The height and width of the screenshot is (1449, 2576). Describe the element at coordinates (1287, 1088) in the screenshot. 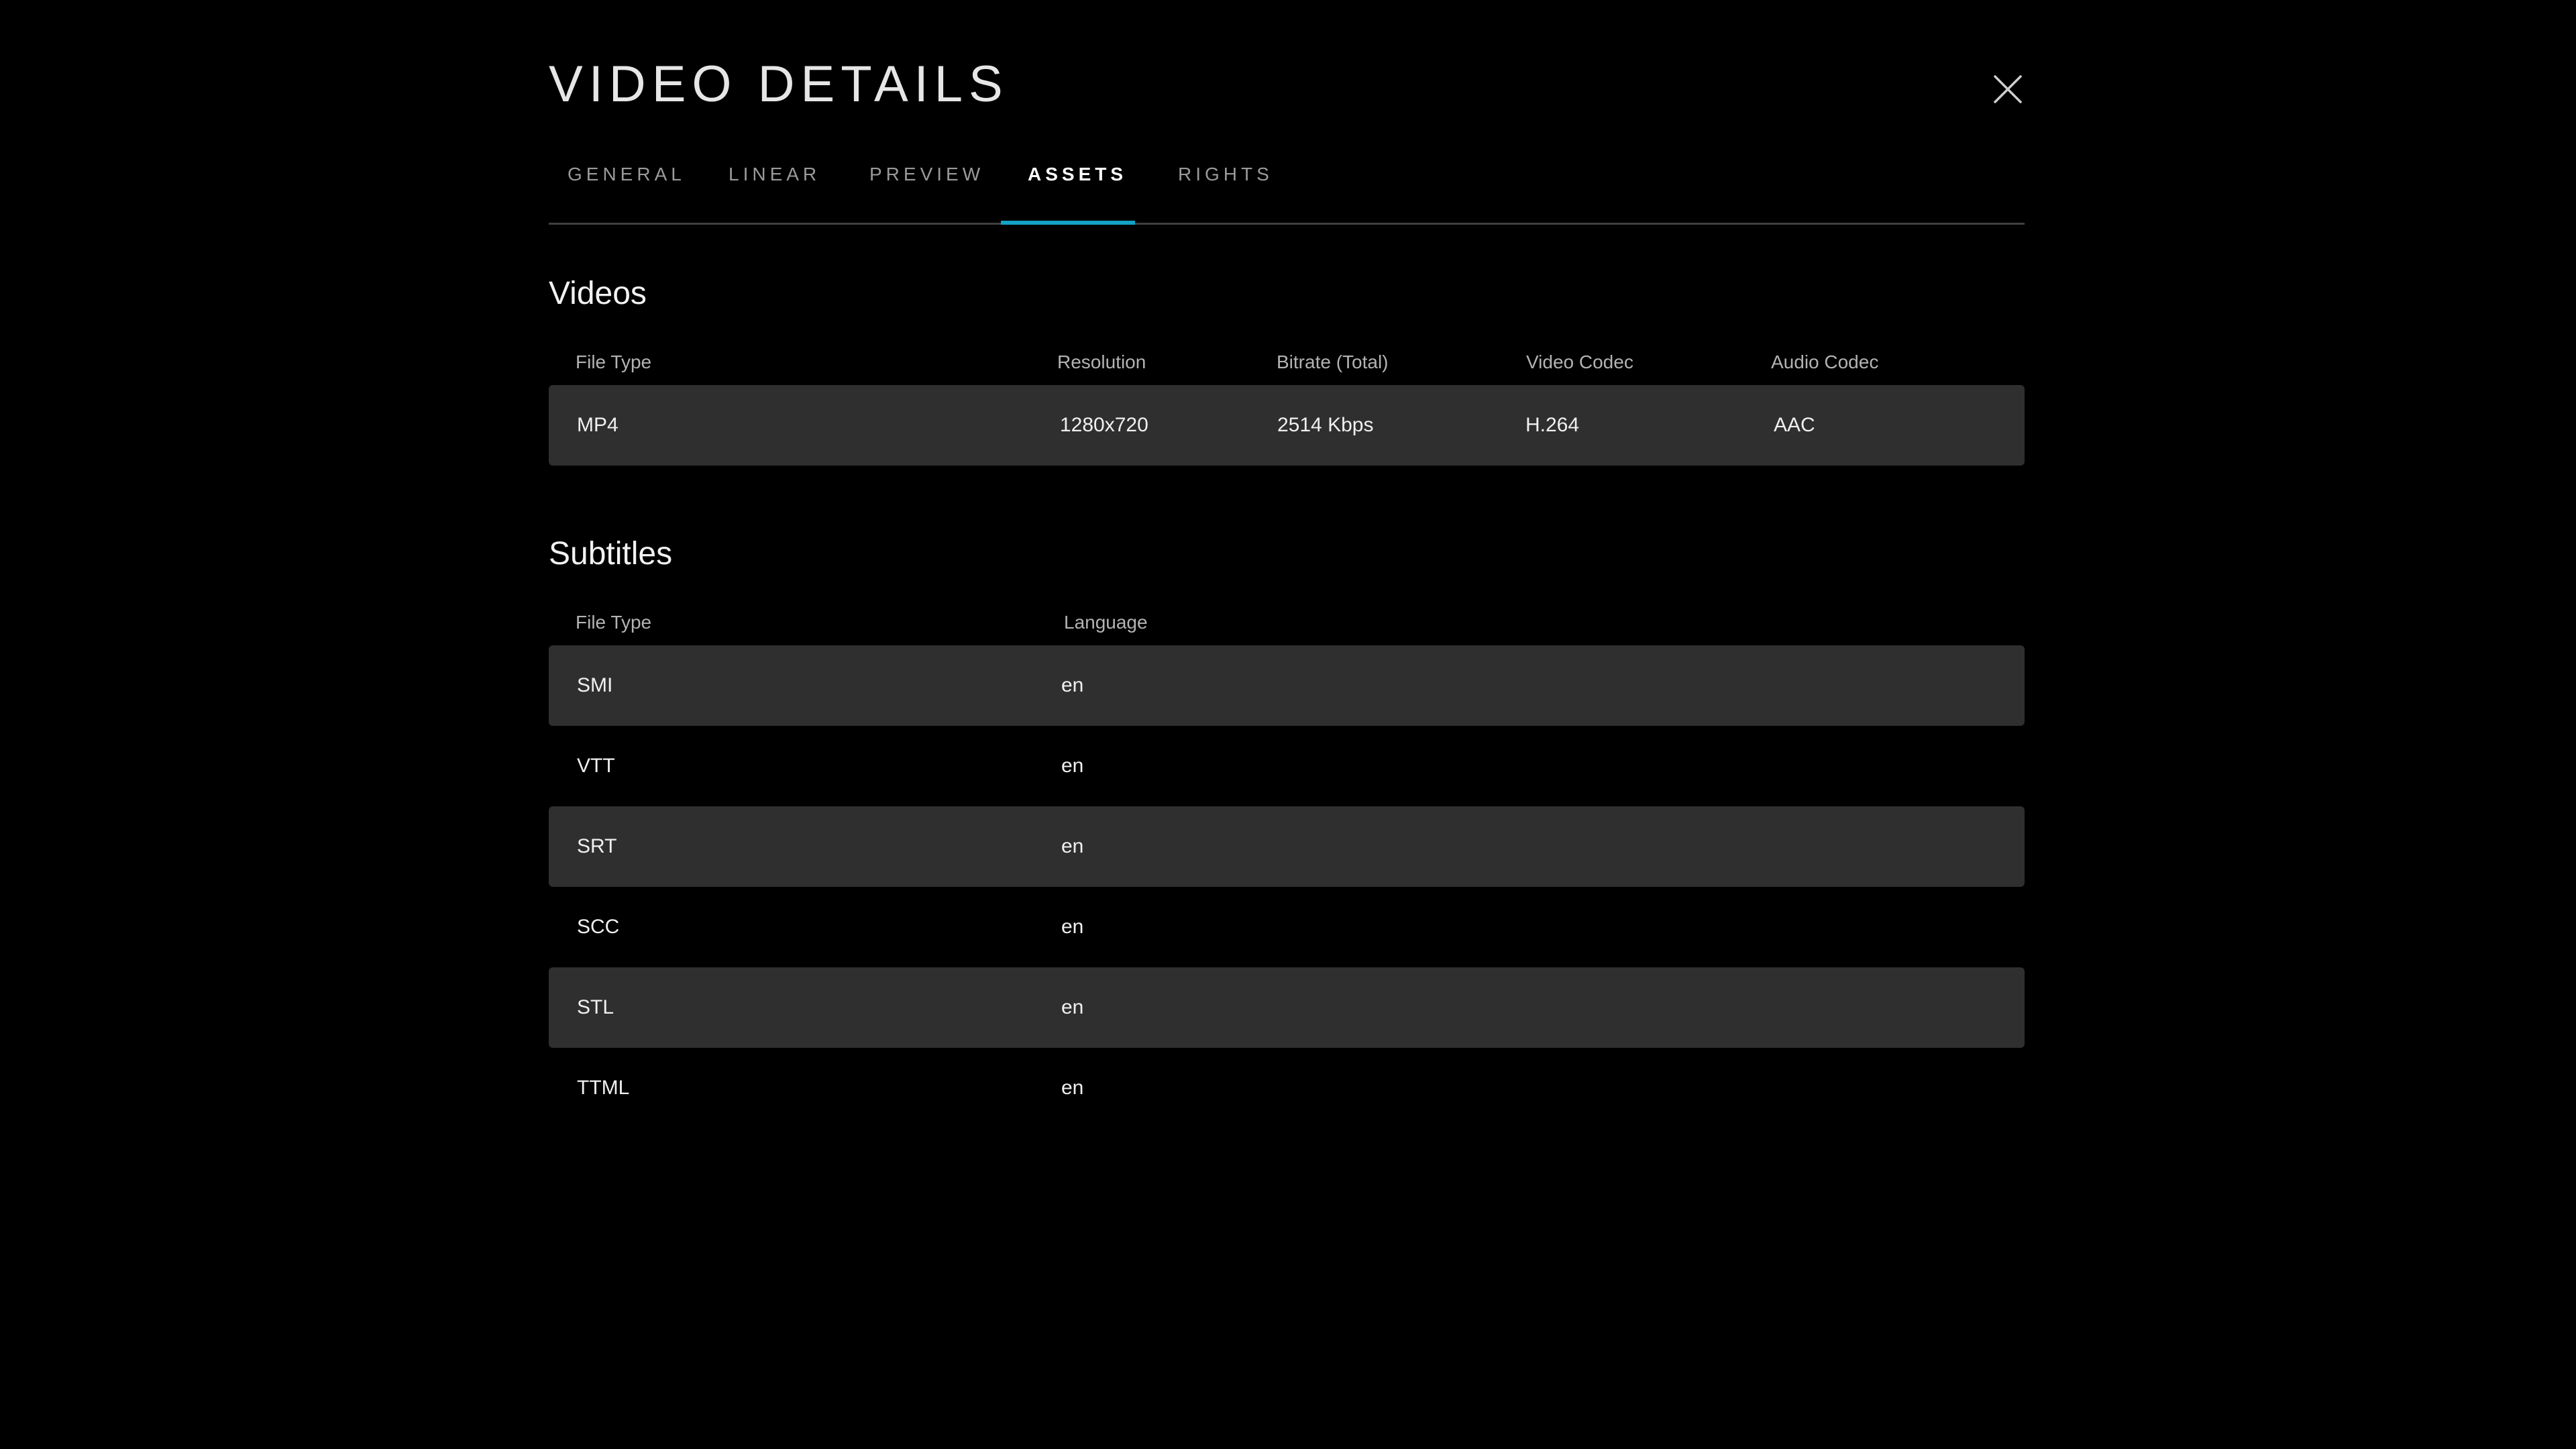

I see `table-row: TTML en` at that location.